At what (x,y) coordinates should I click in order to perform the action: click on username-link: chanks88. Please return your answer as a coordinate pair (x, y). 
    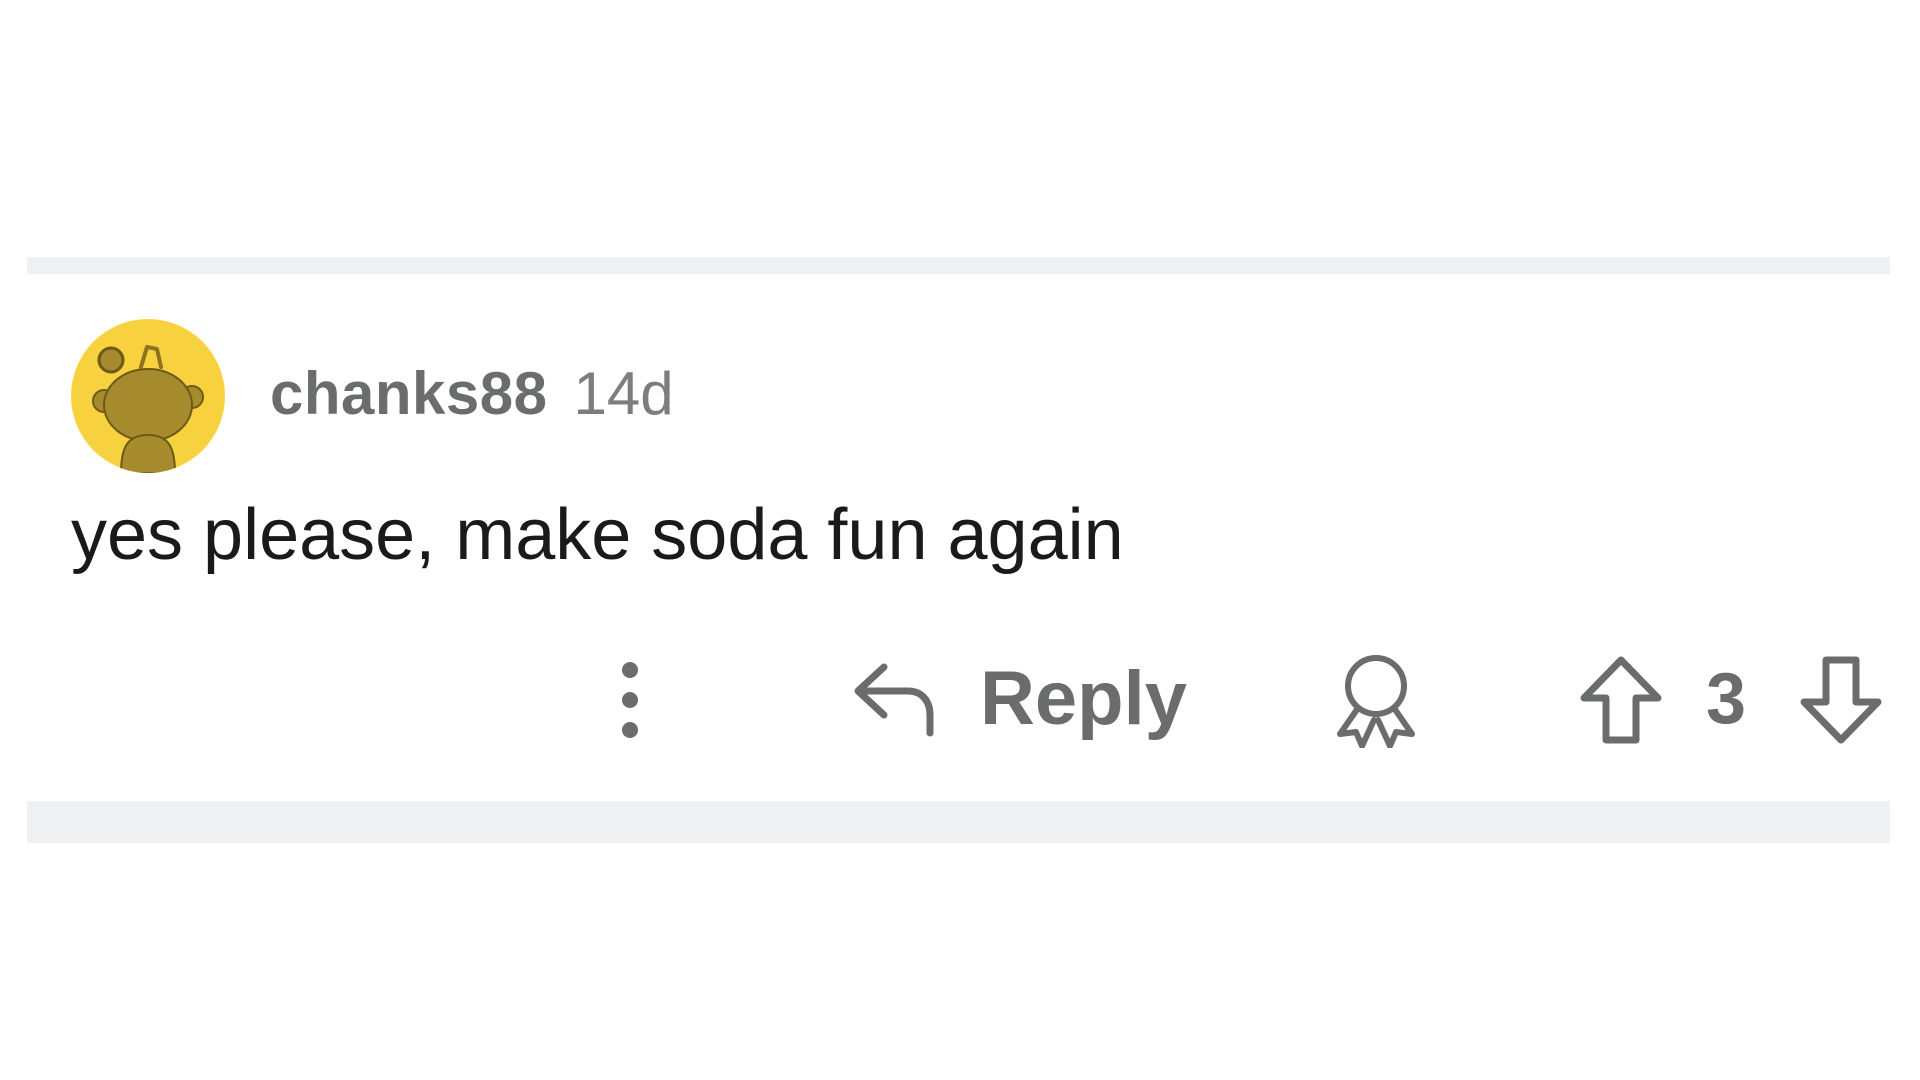
    Looking at the image, I should click on (409, 394).